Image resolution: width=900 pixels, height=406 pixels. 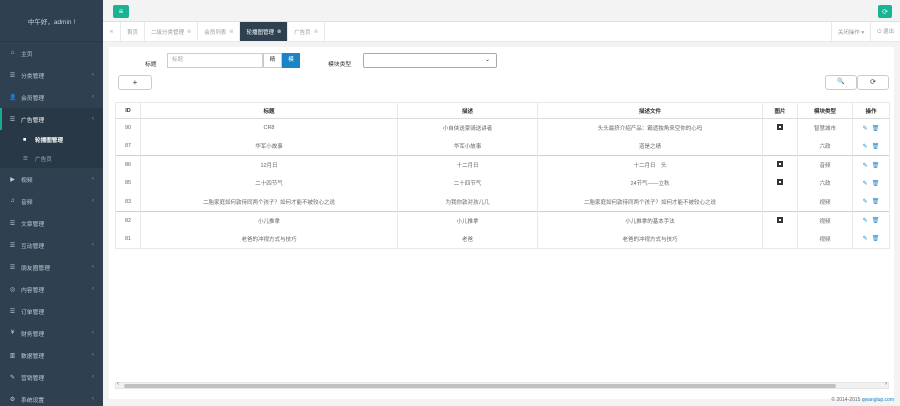 I want to click on sidebar-item-video: ▶ 视频 ‹, so click(x=51, y=179).